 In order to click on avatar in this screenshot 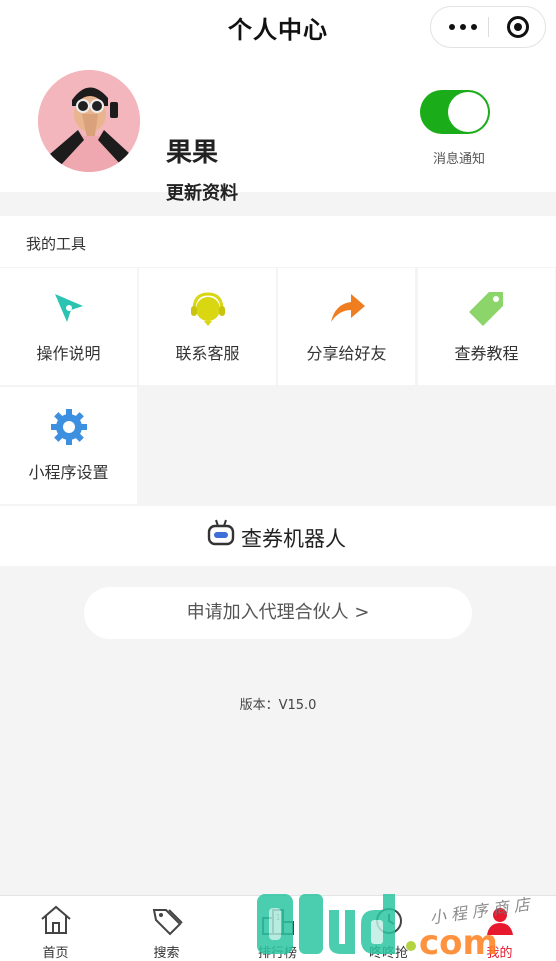, I will do `click(89, 121)`.